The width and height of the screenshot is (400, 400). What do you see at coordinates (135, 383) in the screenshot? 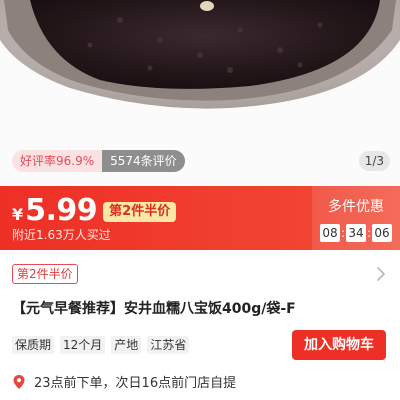
I see `pickup-text: 23点前下单，次日16点前门店自提` at bounding box center [135, 383].